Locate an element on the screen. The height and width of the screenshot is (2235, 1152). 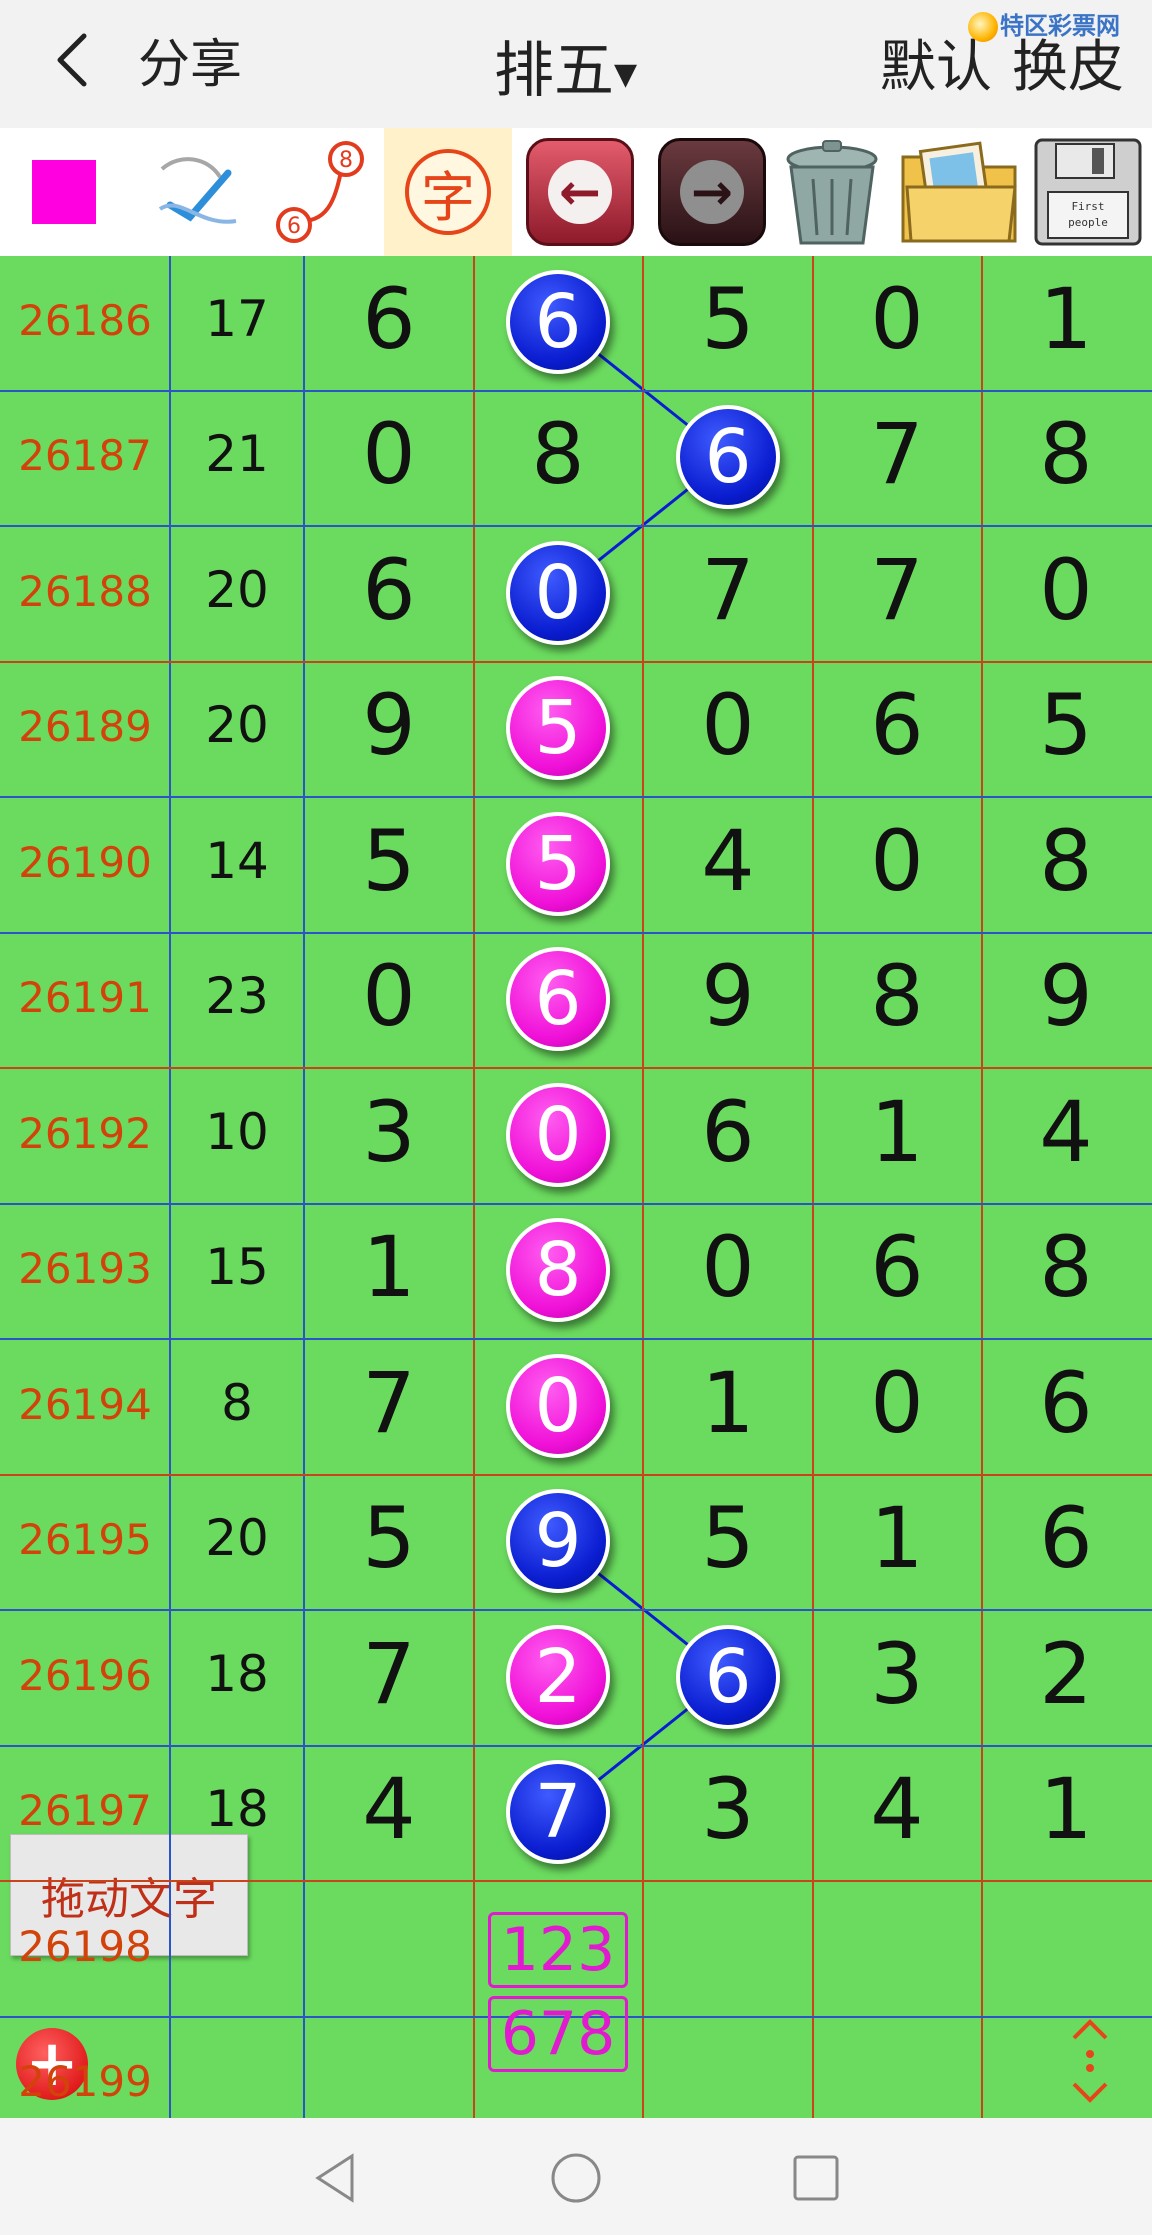
highlighted-digit-ball: 8 is located at coordinates (558, 1270).